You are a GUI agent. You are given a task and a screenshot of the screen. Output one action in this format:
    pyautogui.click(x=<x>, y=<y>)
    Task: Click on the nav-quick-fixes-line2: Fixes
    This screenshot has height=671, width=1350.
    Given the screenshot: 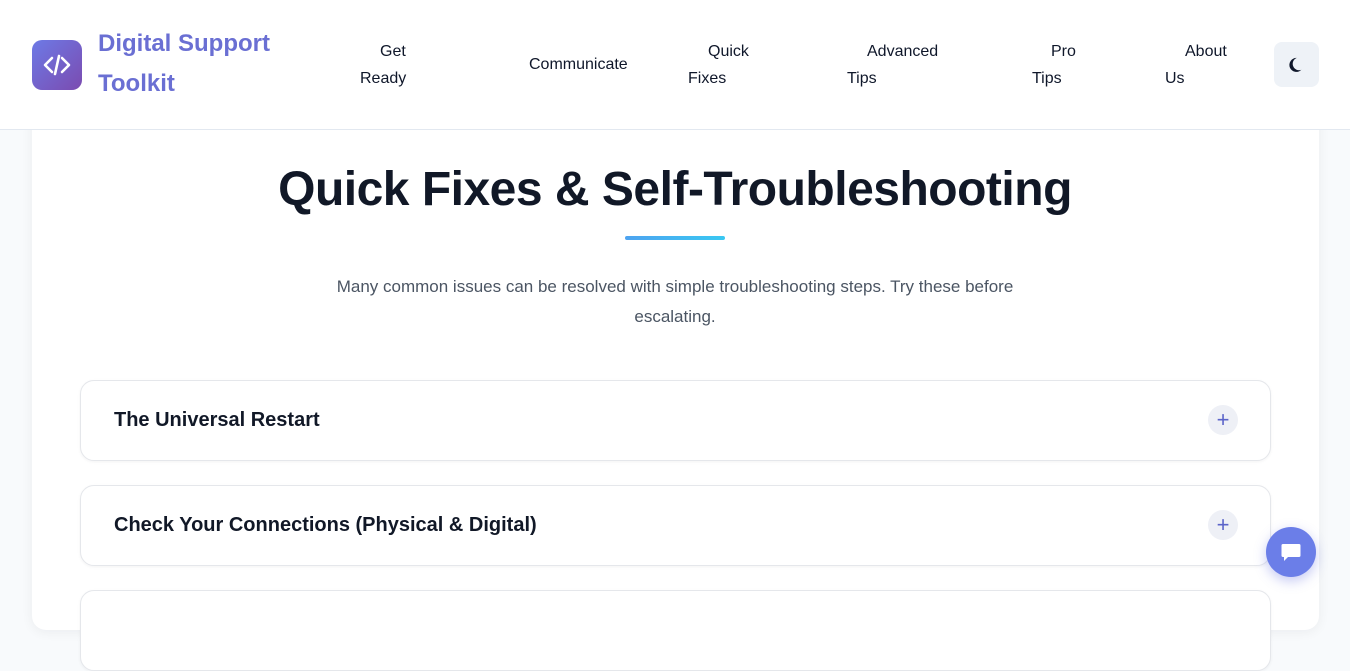 What is the action you would take?
    pyautogui.click(x=707, y=78)
    